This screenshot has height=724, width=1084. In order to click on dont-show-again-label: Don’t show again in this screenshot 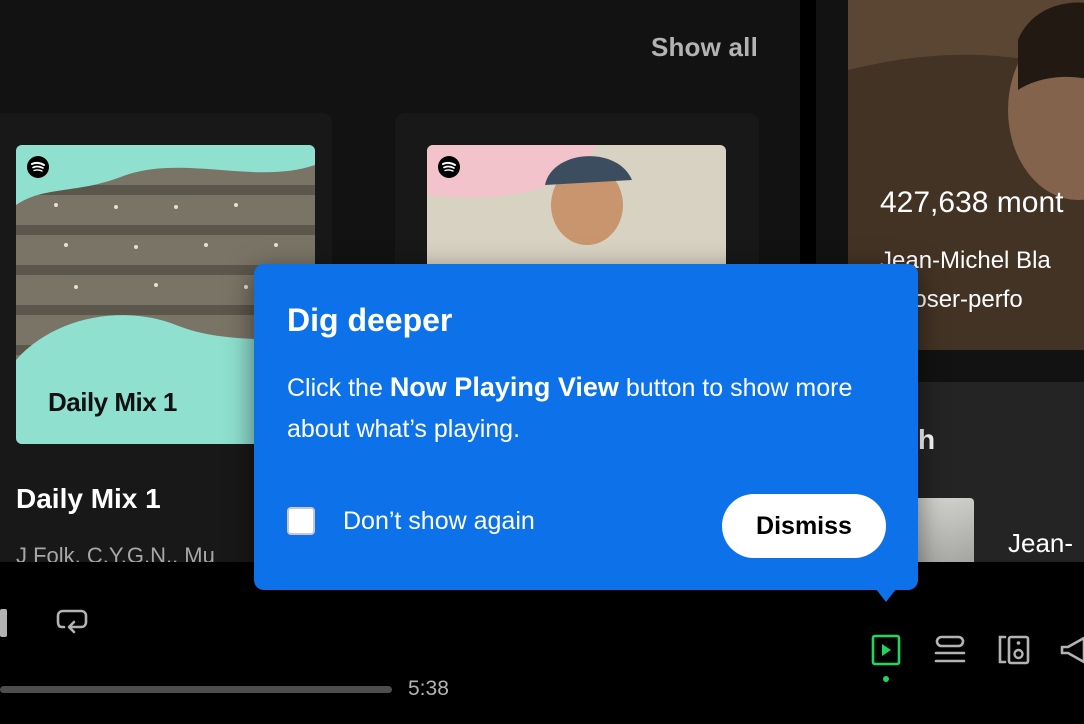, I will do `click(439, 521)`.